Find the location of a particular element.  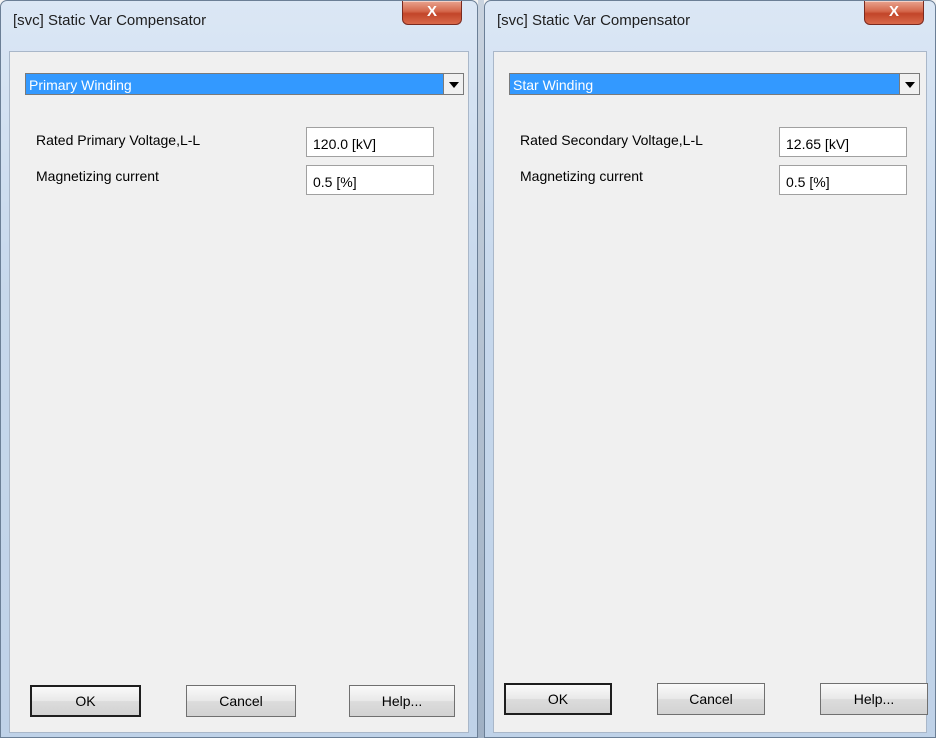

winding-section-select: Primary Winding is located at coordinates (244, 84).